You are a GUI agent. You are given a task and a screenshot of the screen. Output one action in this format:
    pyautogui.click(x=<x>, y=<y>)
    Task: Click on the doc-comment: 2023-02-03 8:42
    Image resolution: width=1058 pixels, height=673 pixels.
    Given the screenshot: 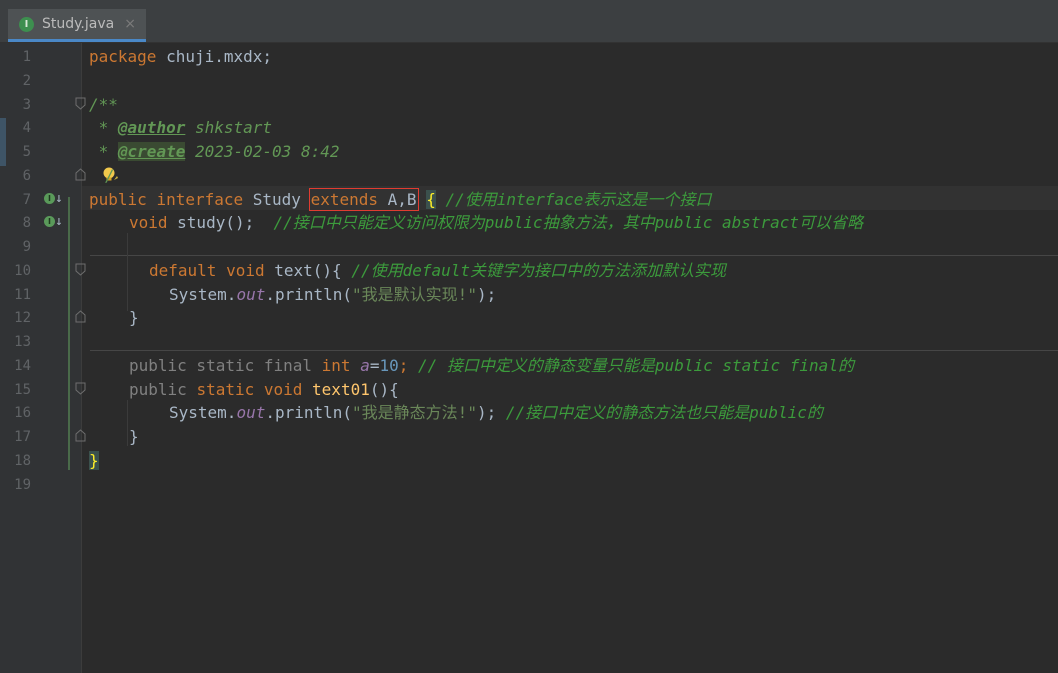 What is the action you would take?
    pyautogui.click(x=262, y=151)
    